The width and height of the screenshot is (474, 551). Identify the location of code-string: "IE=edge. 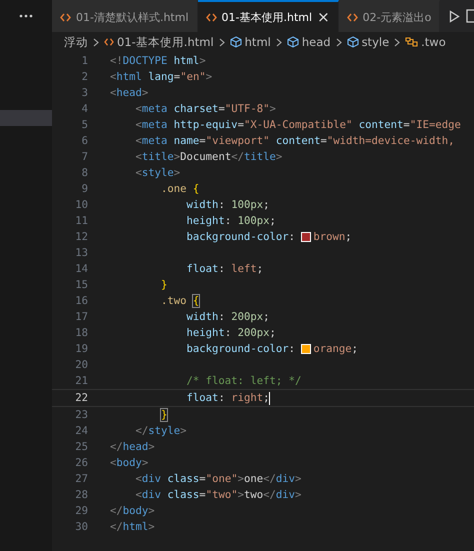
(435, 125).